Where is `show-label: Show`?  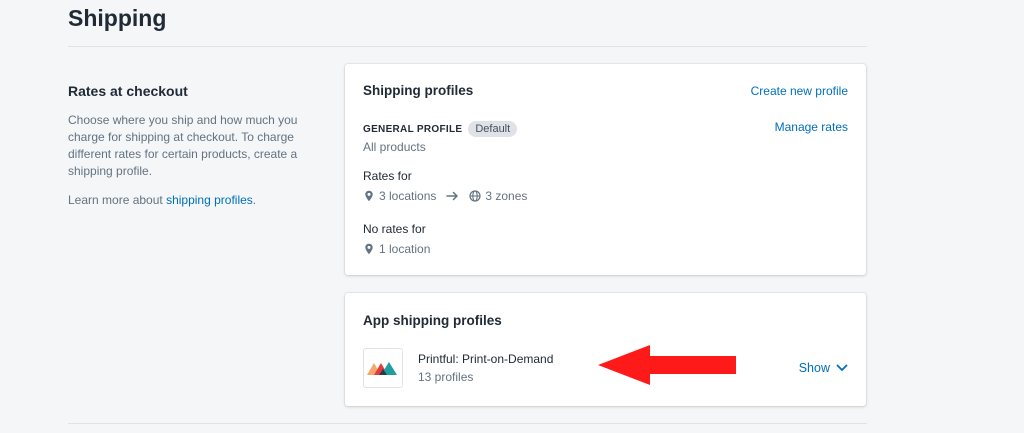 show-label: Show is located at coordinates (814, 368).